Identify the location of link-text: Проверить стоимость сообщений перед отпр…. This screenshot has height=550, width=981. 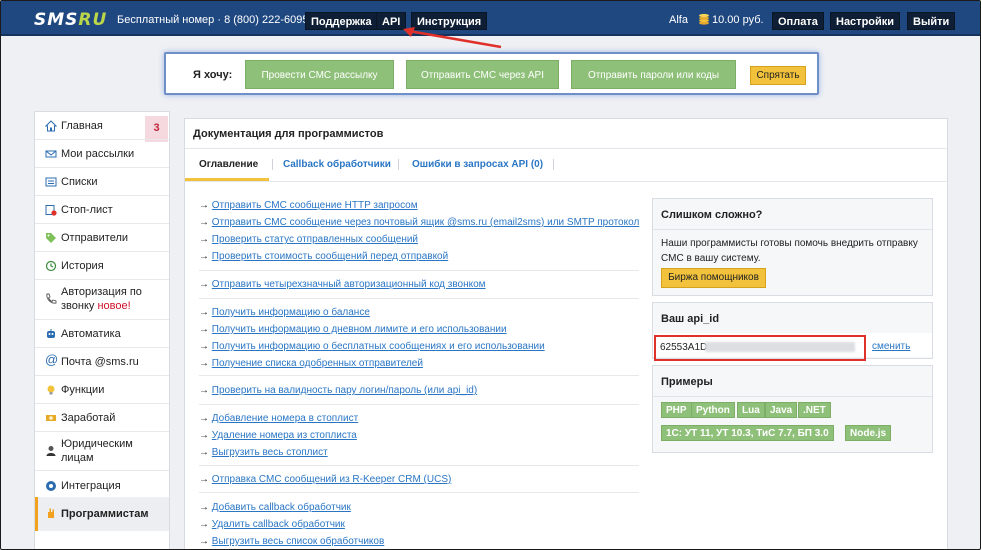
(330, 256).